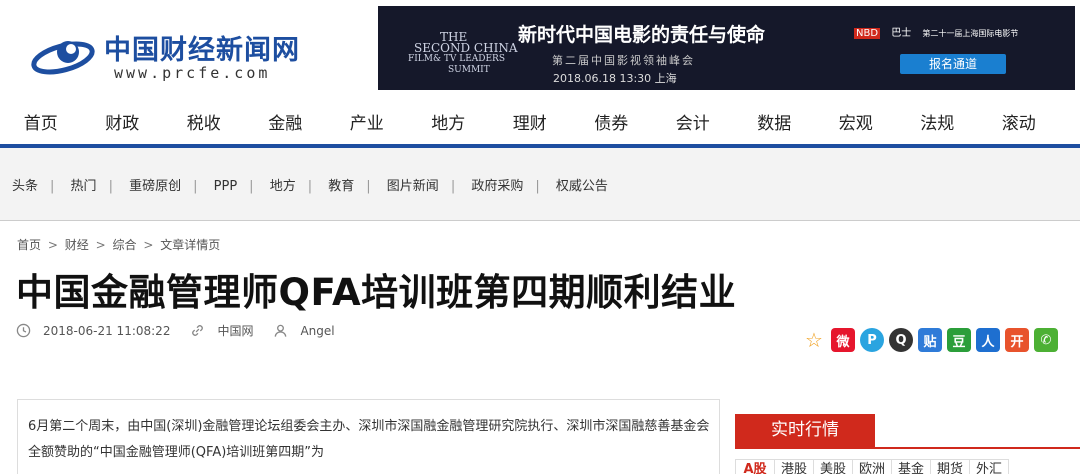  Describe the element at coordinates (281, 330) in the screenshot. I see `user-icon` at that location.